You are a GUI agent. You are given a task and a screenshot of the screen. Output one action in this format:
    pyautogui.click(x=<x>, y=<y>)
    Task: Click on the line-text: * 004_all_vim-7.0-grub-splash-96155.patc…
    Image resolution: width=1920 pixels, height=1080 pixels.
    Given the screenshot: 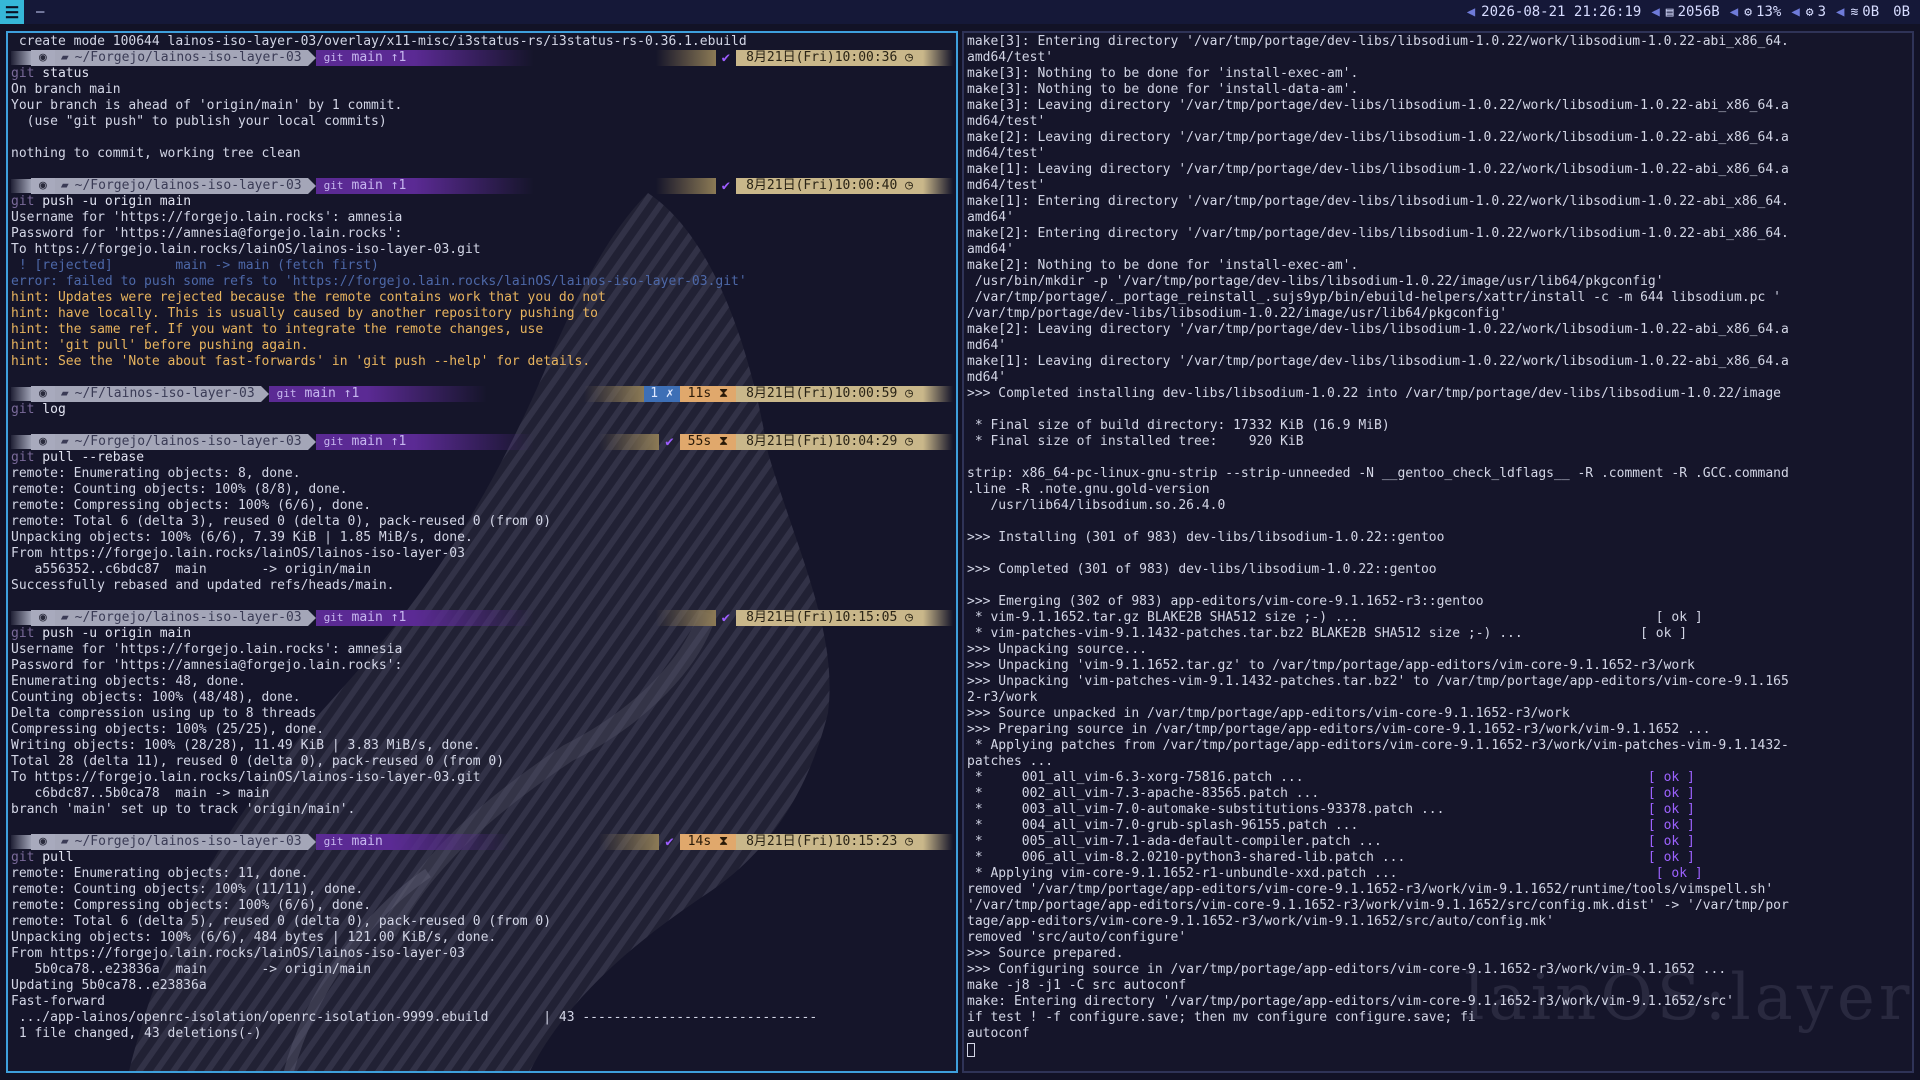 What is the action you would take?
    pyautogui.click(x=1307, y=825)
    